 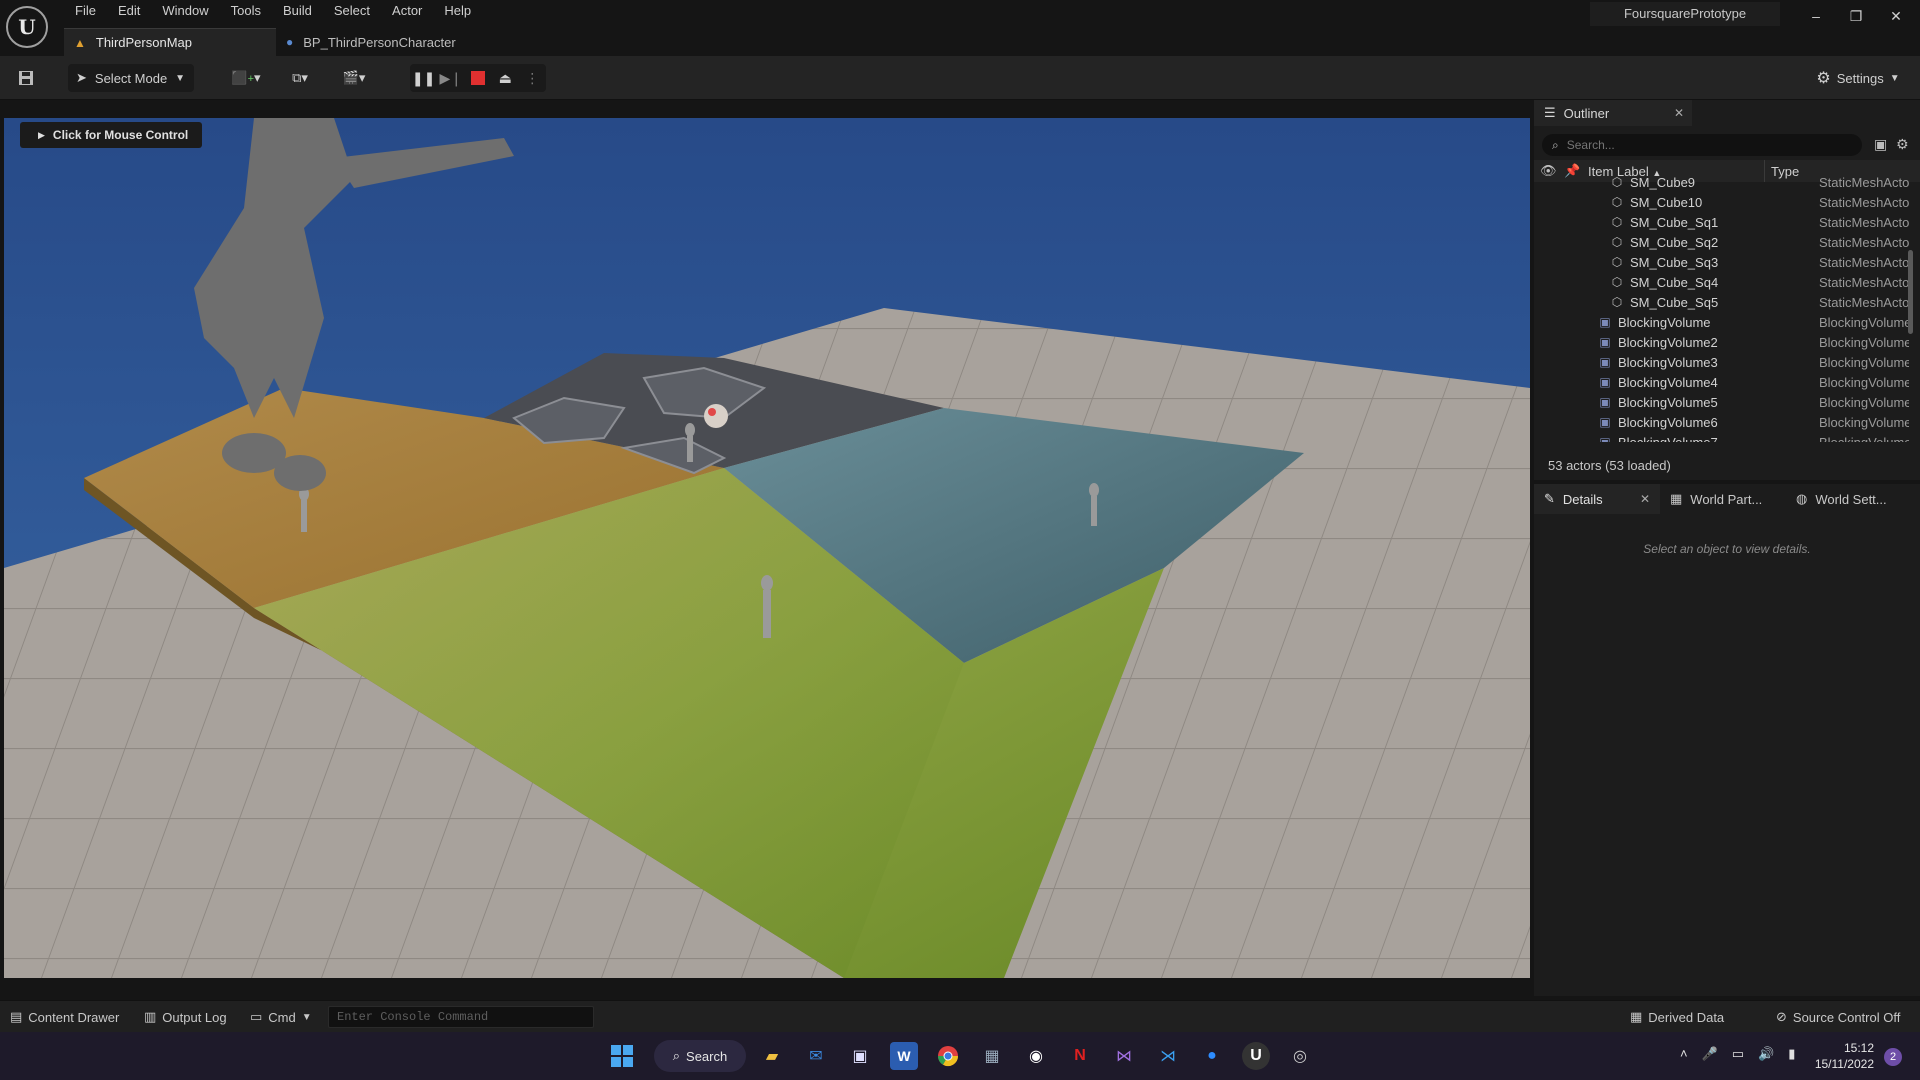 I want to click on mouse-control-button: ▶ Click for Mouse Control, so click(x=111, y=135).